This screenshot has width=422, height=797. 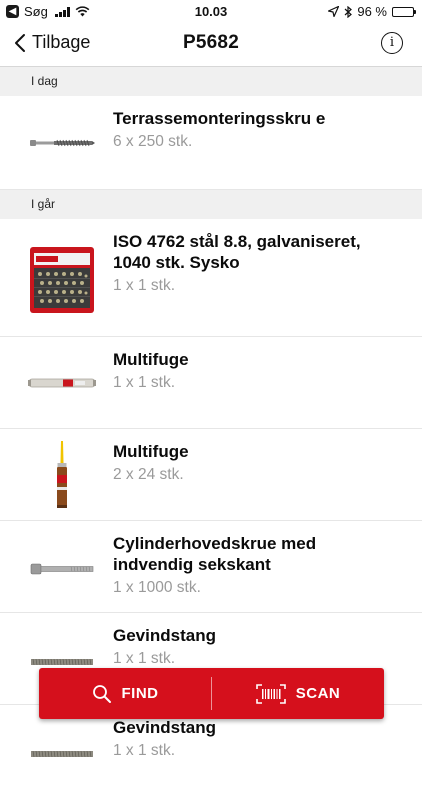 I want to click on sealant-foil-image, so click(x=62, y=383).